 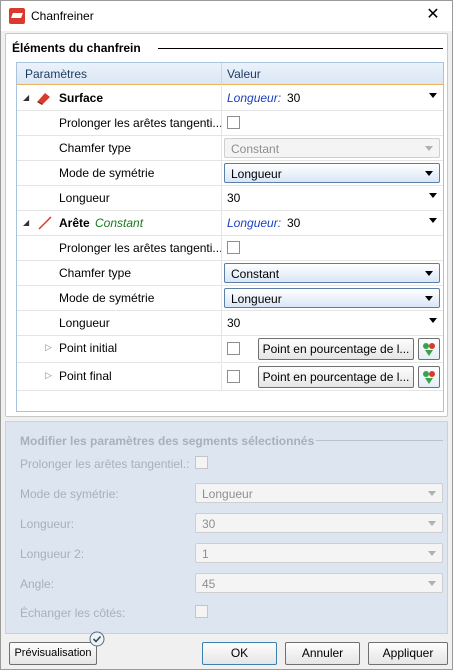 What do you see at coordinates (233, 122) in the screenshot?
I see `surface-extend-checkbox` at bounding box center [233, 122].